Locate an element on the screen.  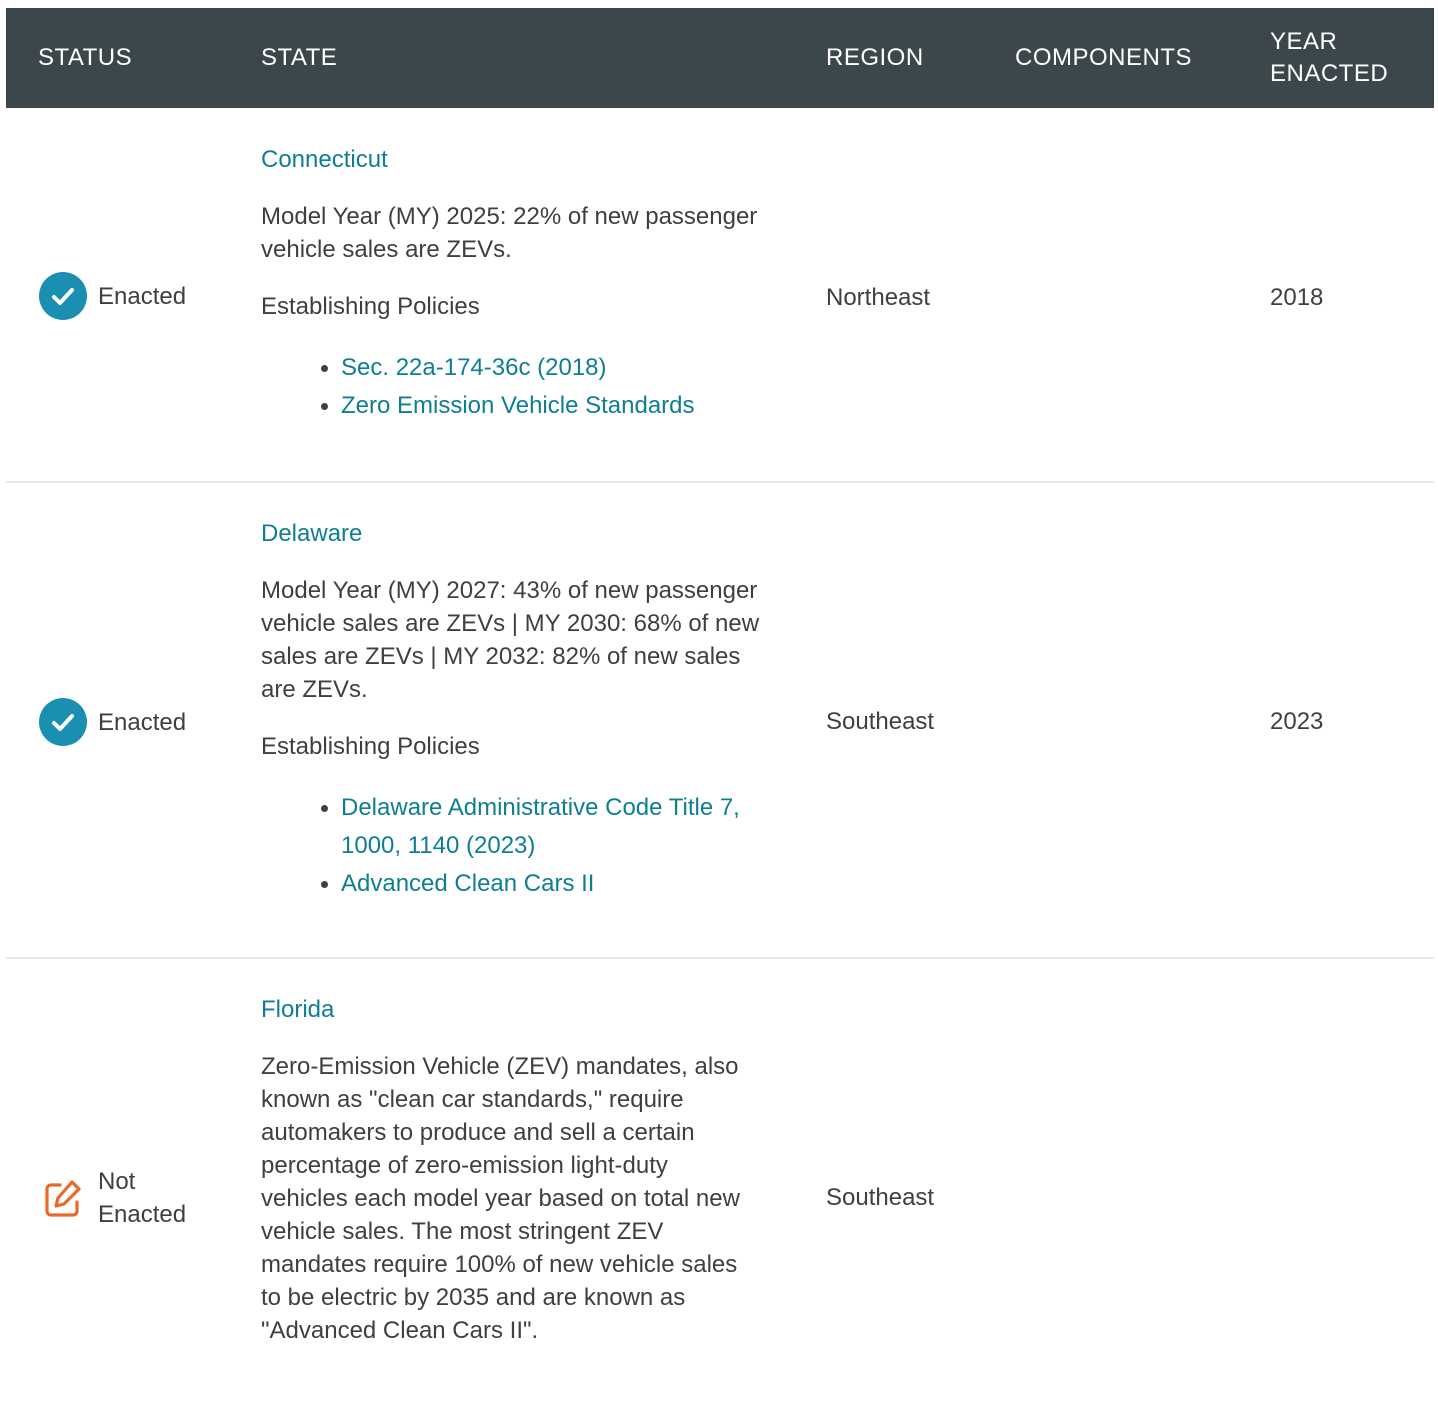
status-label: Not Enacted is located at coordinates (142, 1198).